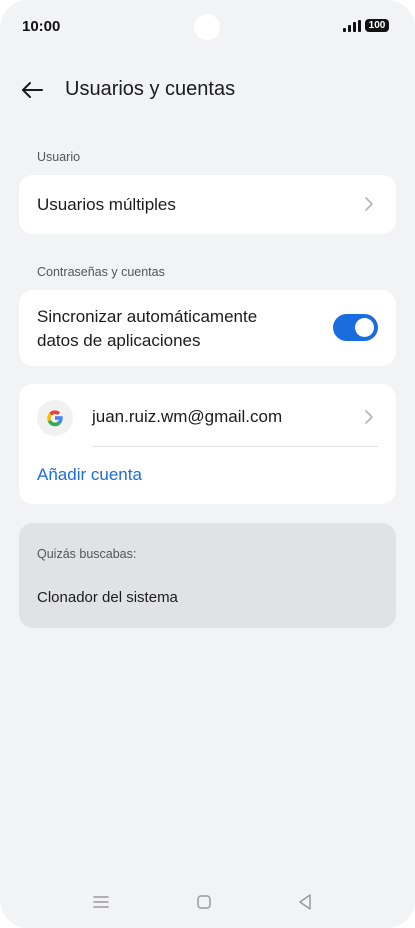  What do you see at coordinates (119, 340) in the screenshot?
I see `auto-sync-label-line2: datos de aplicaciones` at bounding box center [119, 340].